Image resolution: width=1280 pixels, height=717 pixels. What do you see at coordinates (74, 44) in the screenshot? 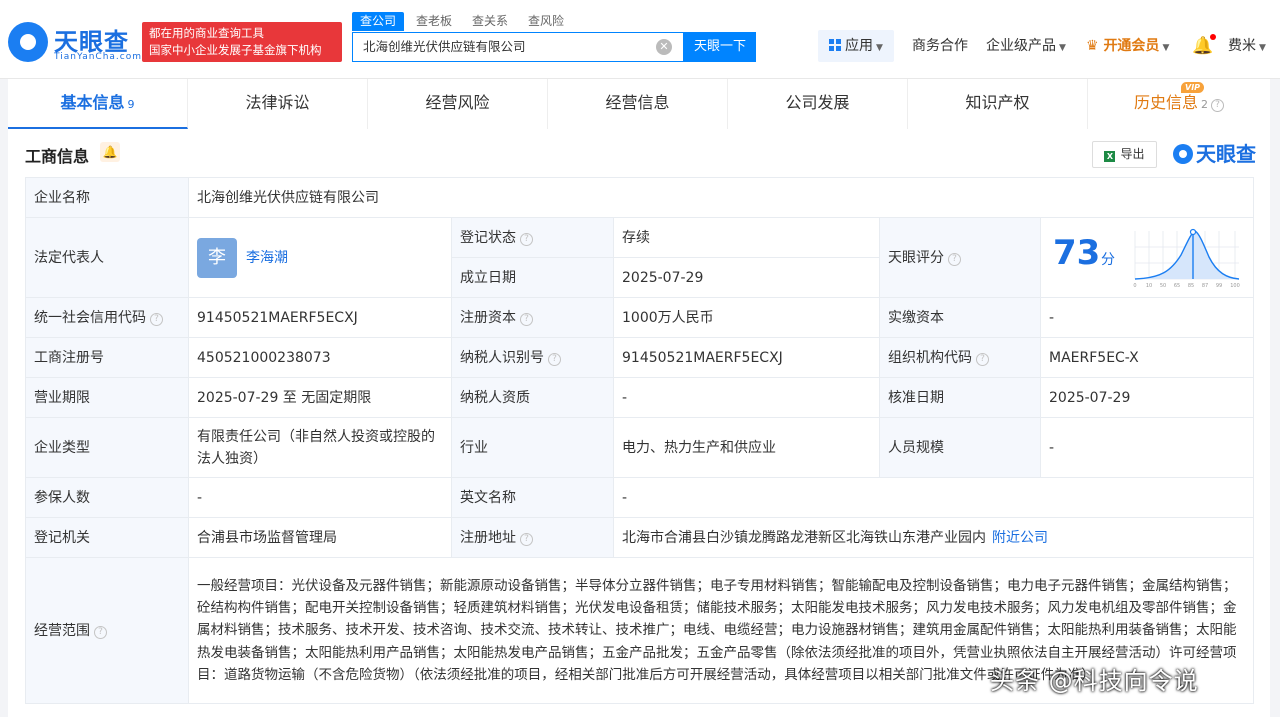
I see `tianyancha-logo: 天眼查 TianYanCha.com` at bounding box center [74, 44].